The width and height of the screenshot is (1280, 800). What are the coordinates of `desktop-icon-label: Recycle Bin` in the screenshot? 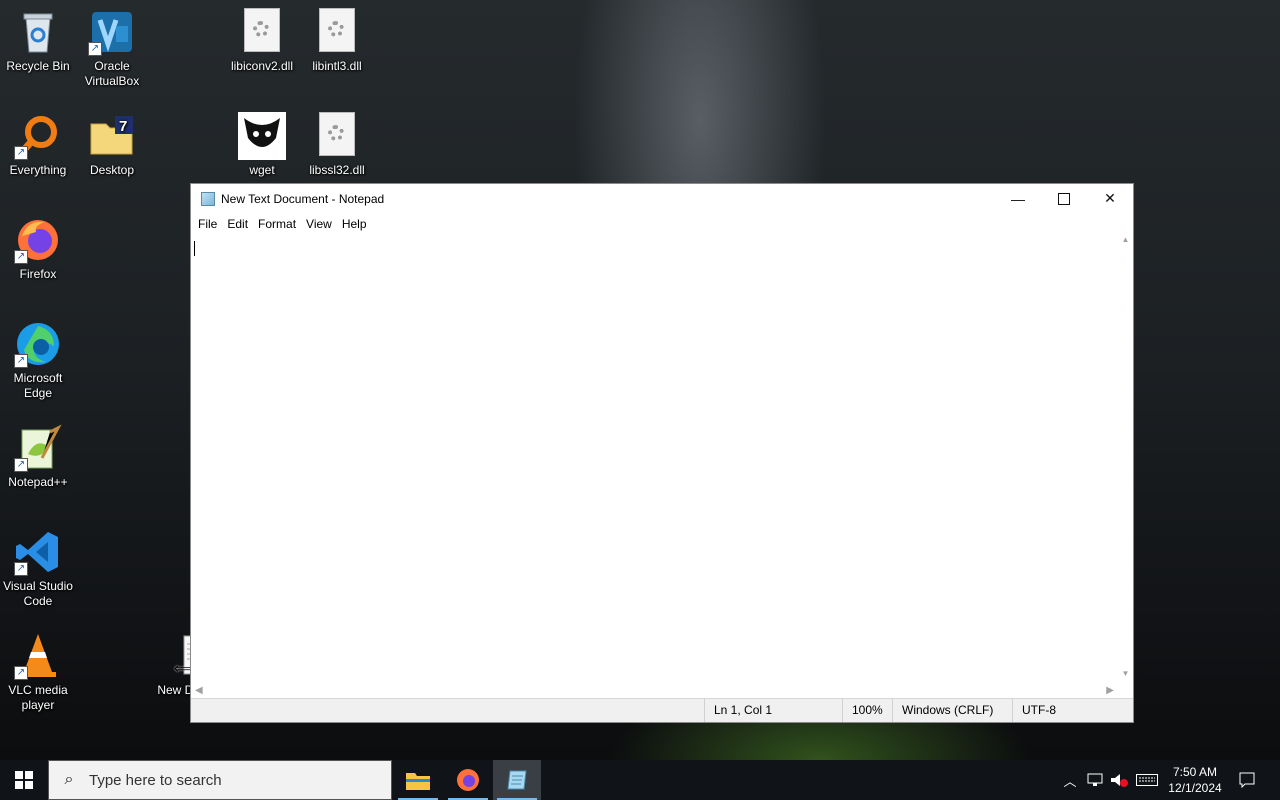 It's located at (38, 66).